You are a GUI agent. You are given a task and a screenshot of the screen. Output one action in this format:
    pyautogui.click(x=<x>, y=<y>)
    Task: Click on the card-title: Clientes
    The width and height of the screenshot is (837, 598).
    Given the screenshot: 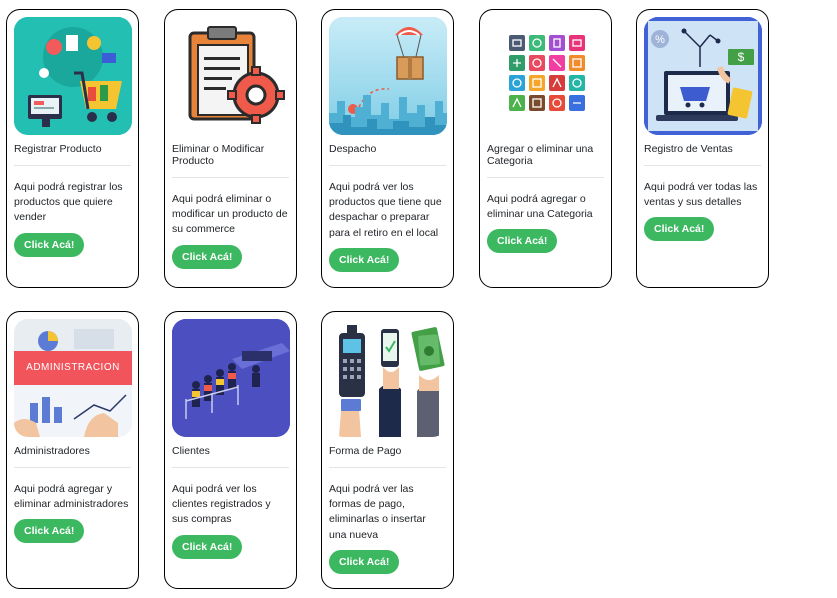 What is the action you would take?
    pyautogui.click(x=191, y=451)
    